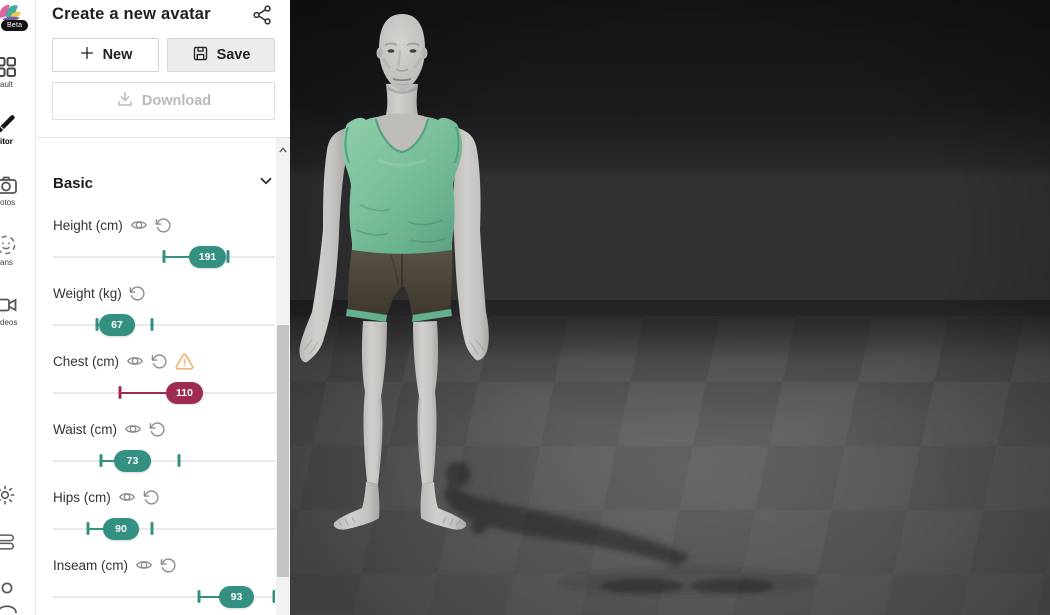 Image resolution: width=1050 pixels, height=615 pixels. Describe the element at coordinates (6, 141) in the screenshot. I see `sidebar-item-label: itor` at that location.